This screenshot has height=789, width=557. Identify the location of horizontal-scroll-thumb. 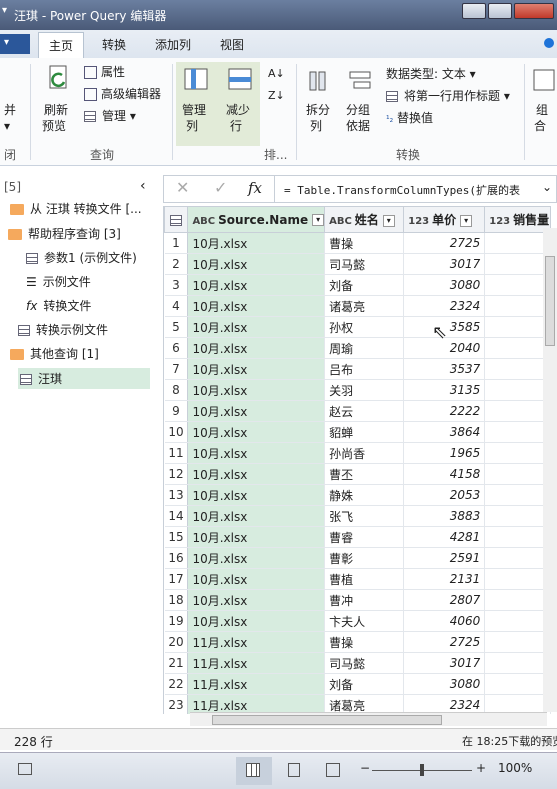
(327, 720).